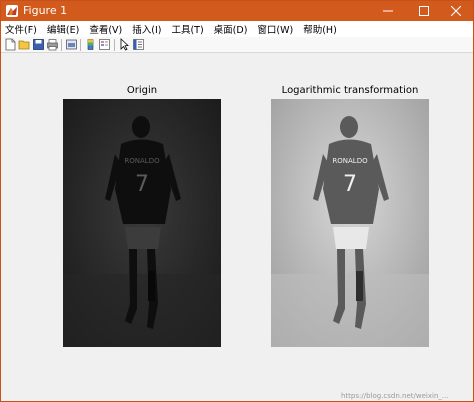  Describe the element at coordinates (142, 90) in the screenshot. I see `axes-title-origin: Origin` at that location.